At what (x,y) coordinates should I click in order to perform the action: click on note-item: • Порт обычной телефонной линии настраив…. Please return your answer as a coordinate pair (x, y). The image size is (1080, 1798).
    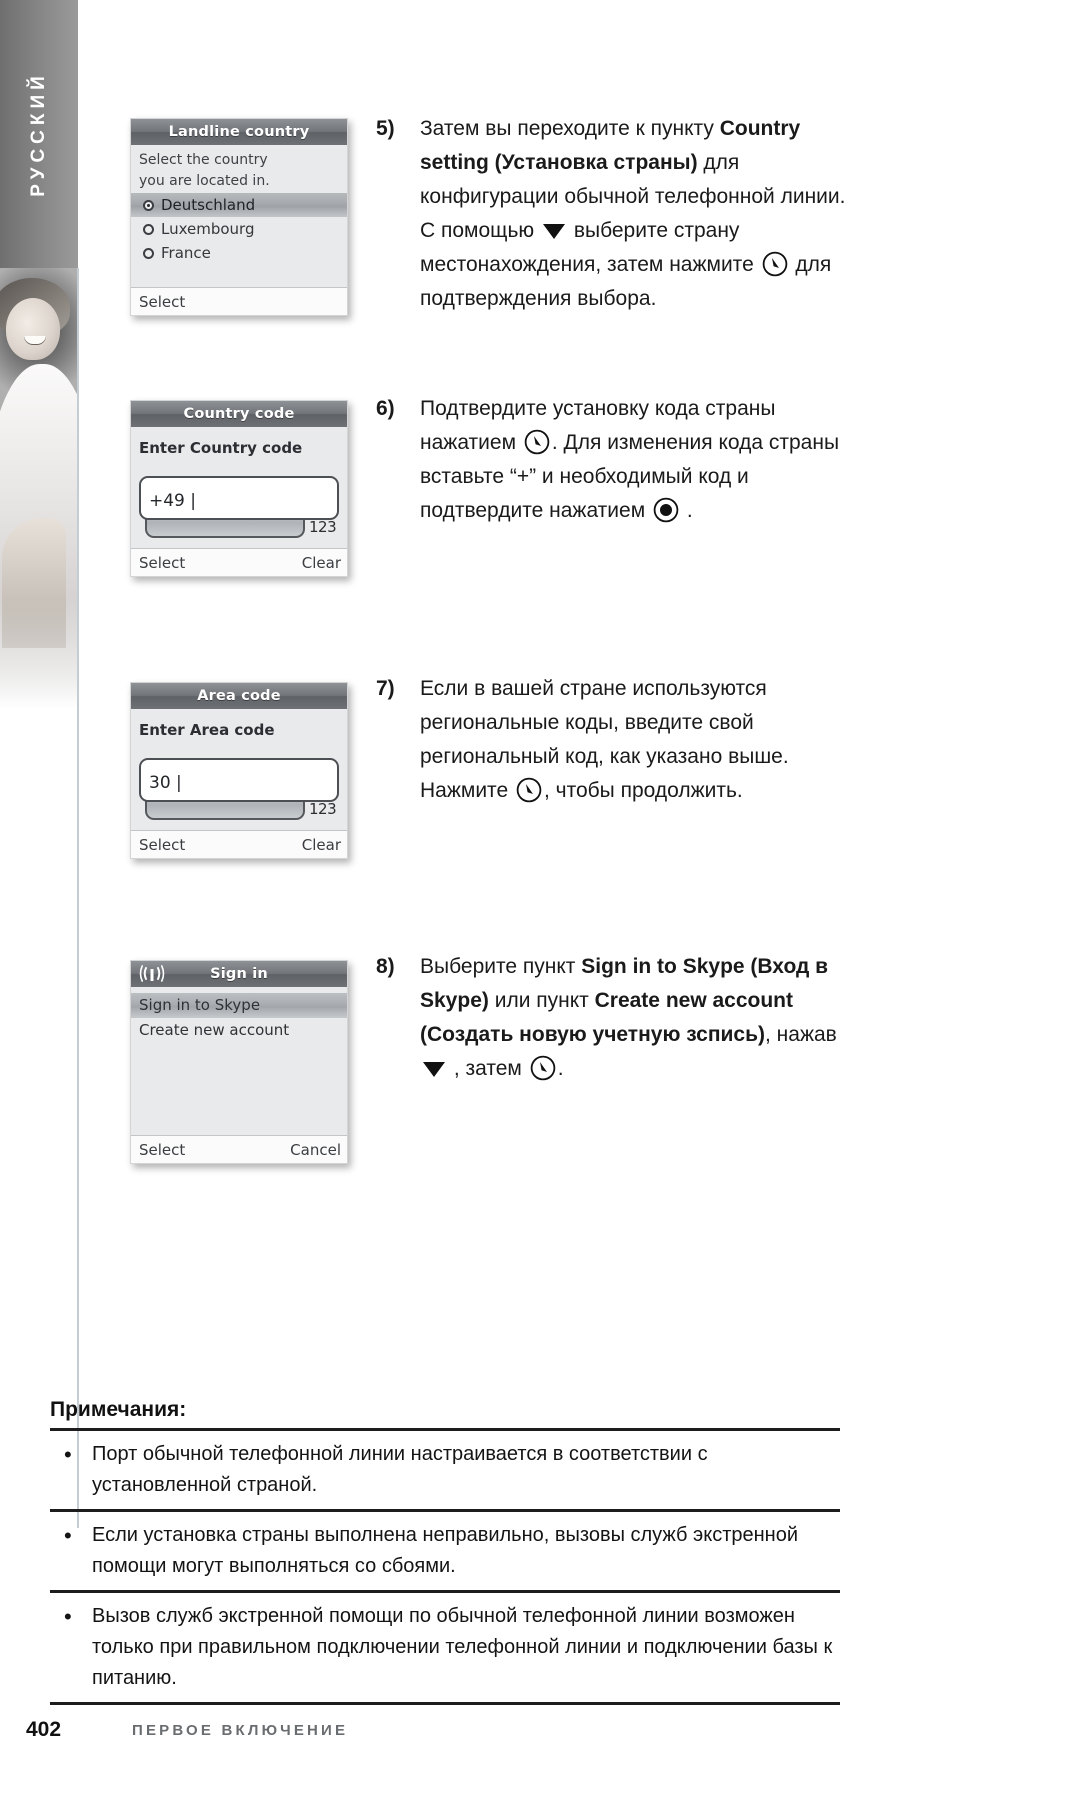
    Looking at the image, I should click on (445, 1470).